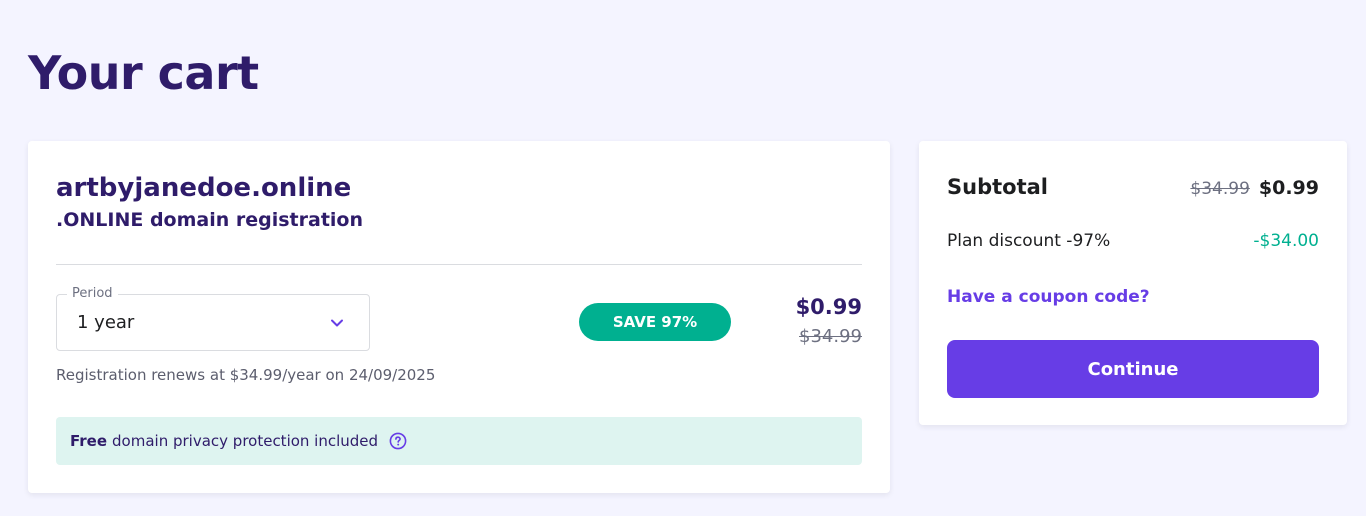 This screenshot has width=1366, height=516. I want to click on continue-button: Continue, so click(1133, 369).